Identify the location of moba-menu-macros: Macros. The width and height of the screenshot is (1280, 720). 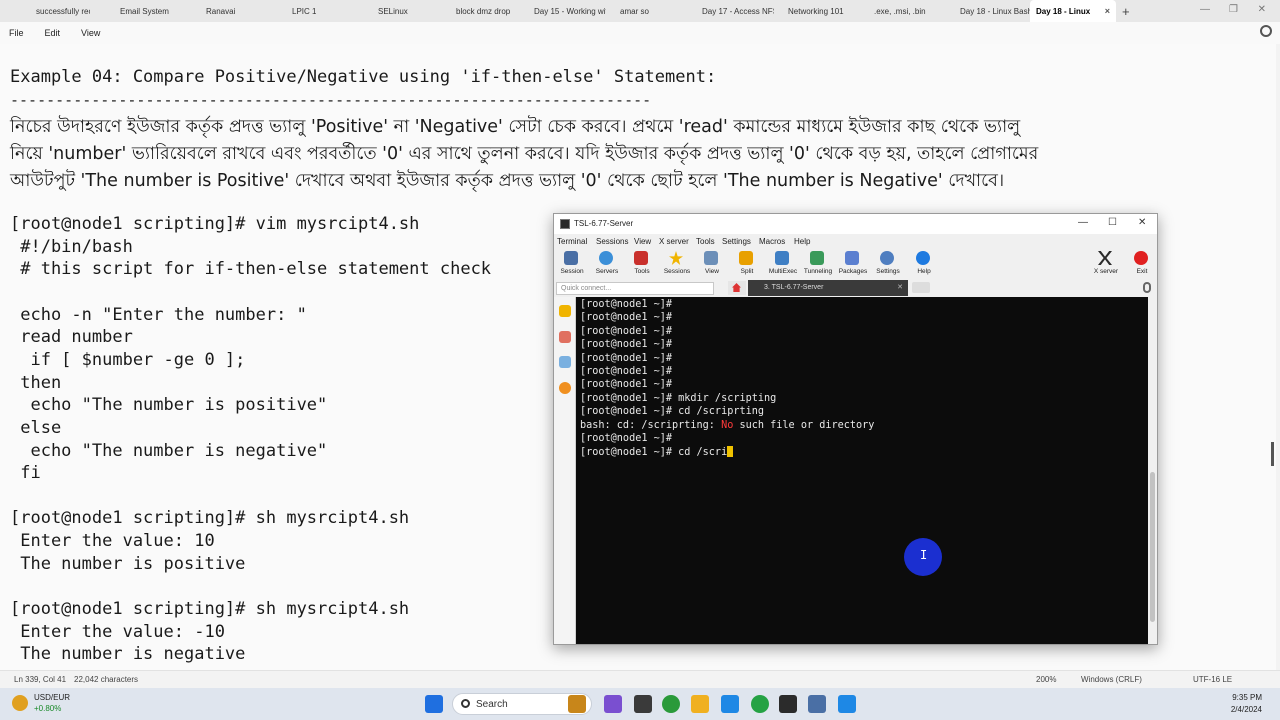
(772, 241).